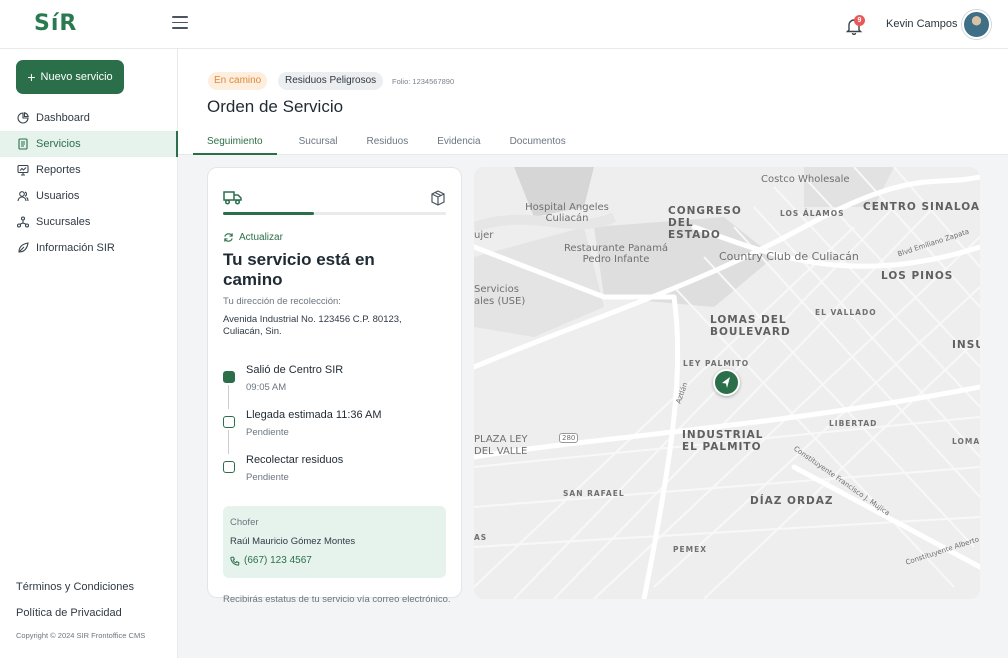 The height and width of the screenshot is (658, 1008). Describe the element at coordinates (594, 493) in the screenshot. I see `area-san-rafael: SAN RAFAEL` at that location.